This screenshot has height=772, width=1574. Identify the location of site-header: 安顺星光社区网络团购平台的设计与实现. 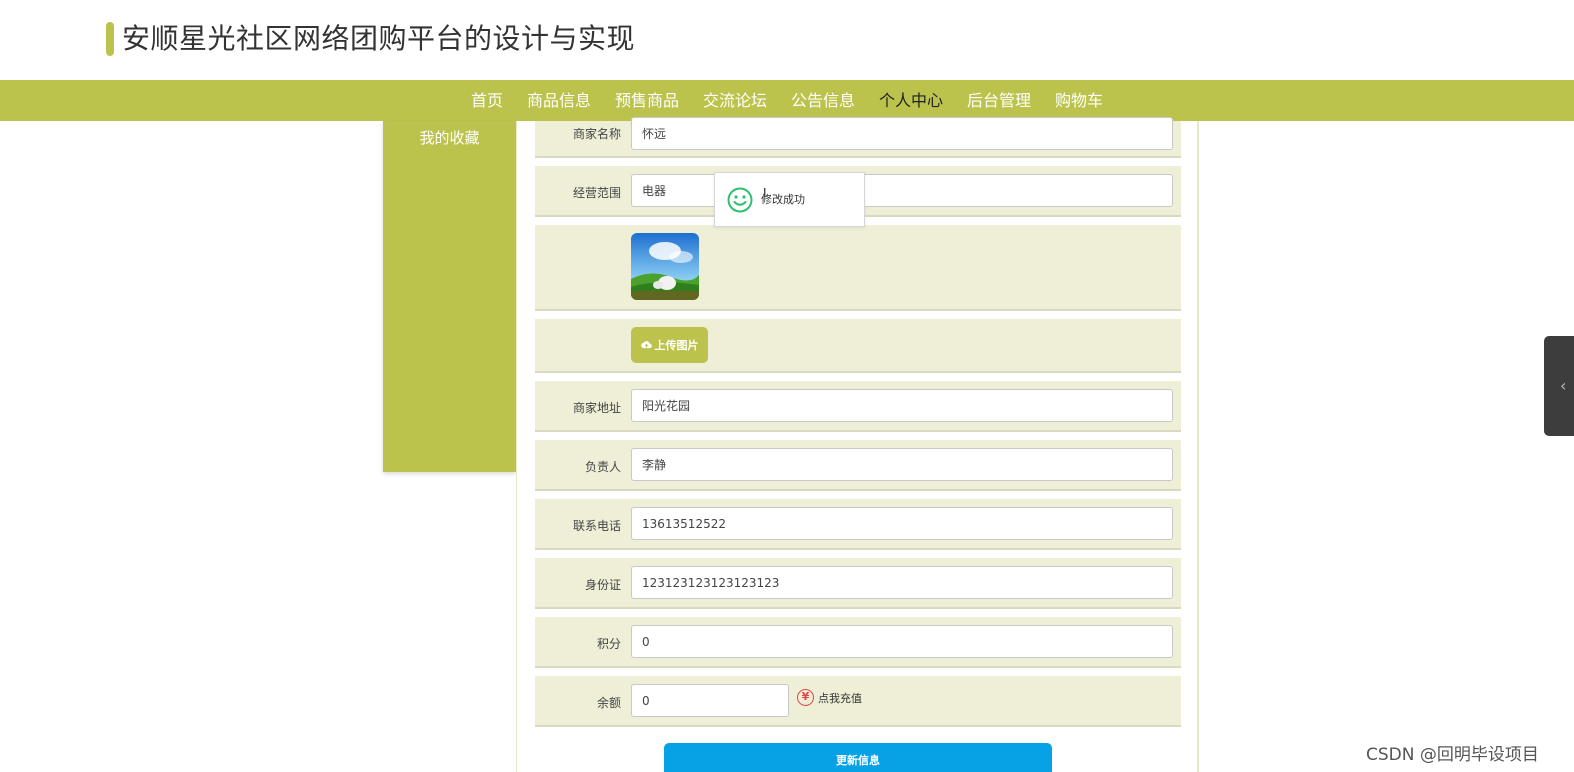
(787, 40).